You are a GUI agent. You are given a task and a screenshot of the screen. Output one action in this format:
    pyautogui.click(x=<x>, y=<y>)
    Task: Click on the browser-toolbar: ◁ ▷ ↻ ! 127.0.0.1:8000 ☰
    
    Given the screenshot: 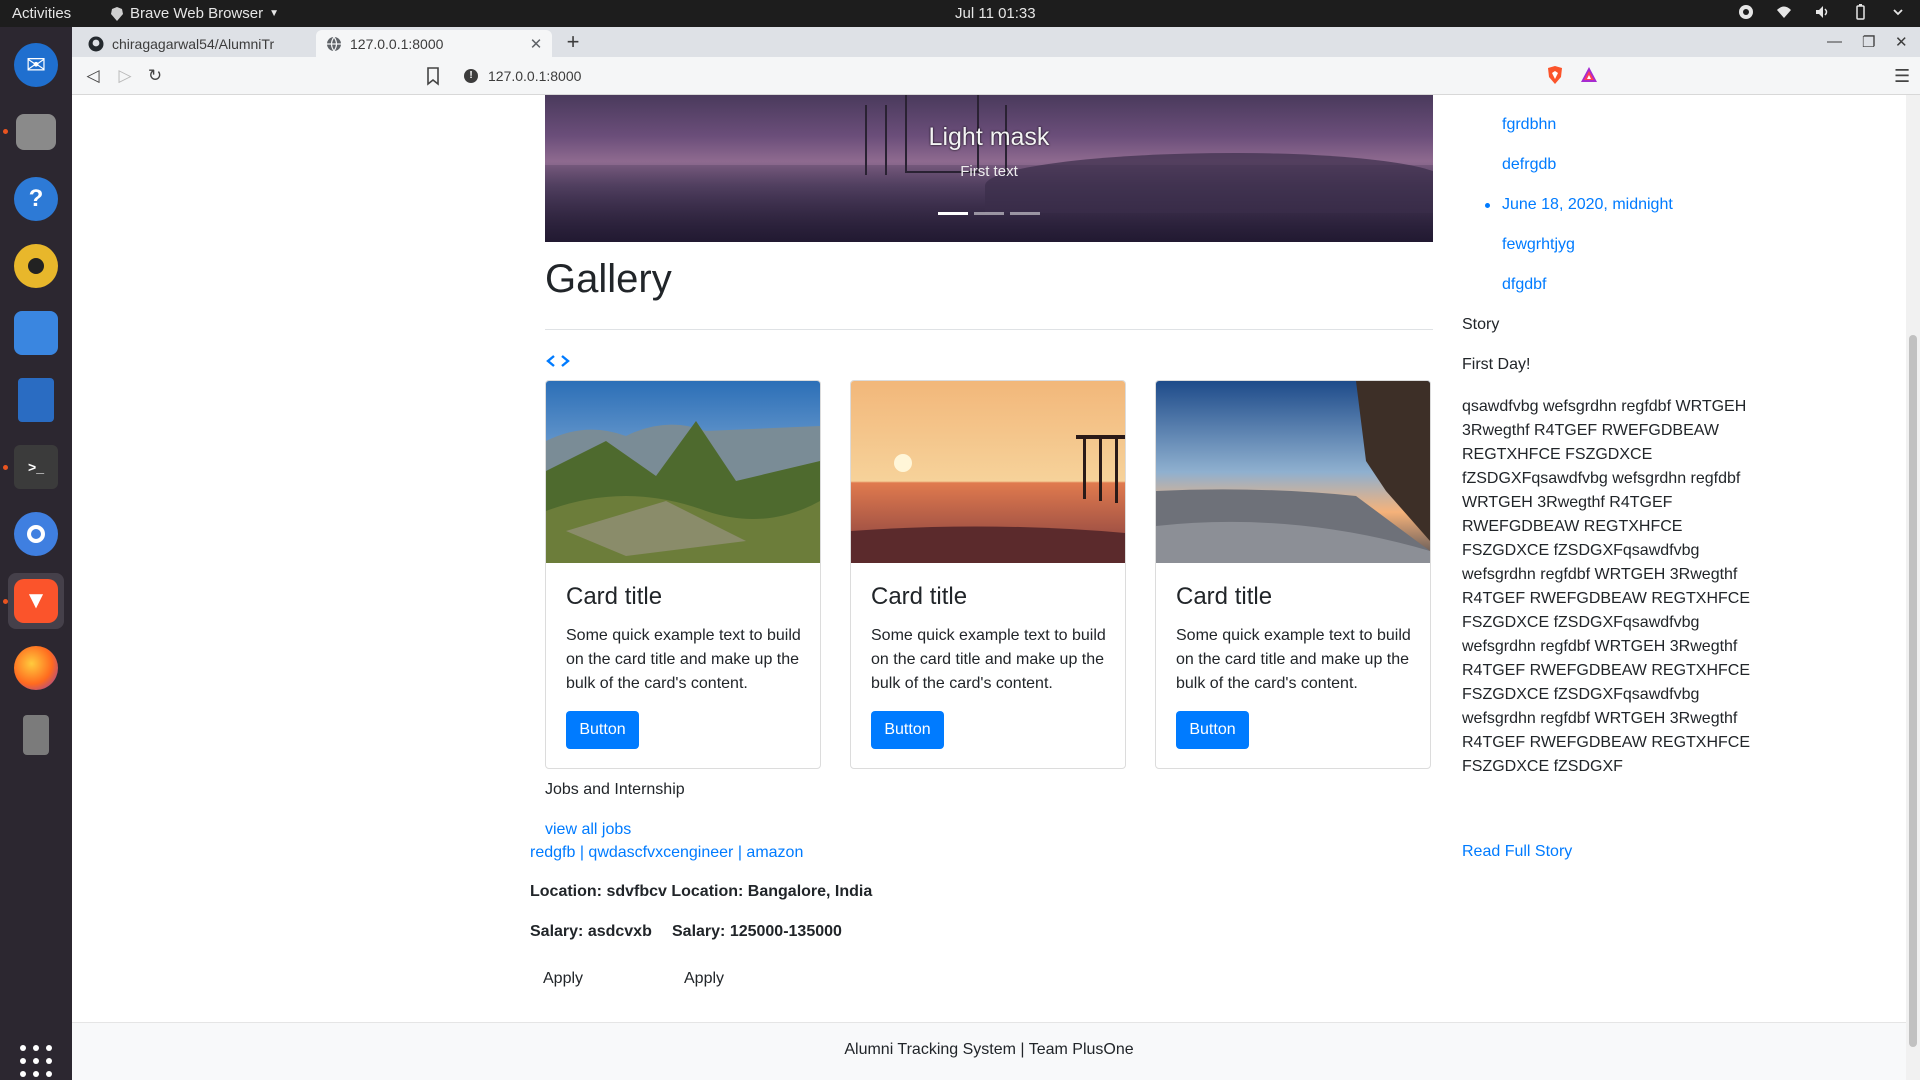 What is the action you would take?
    pyautogui.click(x=996, y=76)
    